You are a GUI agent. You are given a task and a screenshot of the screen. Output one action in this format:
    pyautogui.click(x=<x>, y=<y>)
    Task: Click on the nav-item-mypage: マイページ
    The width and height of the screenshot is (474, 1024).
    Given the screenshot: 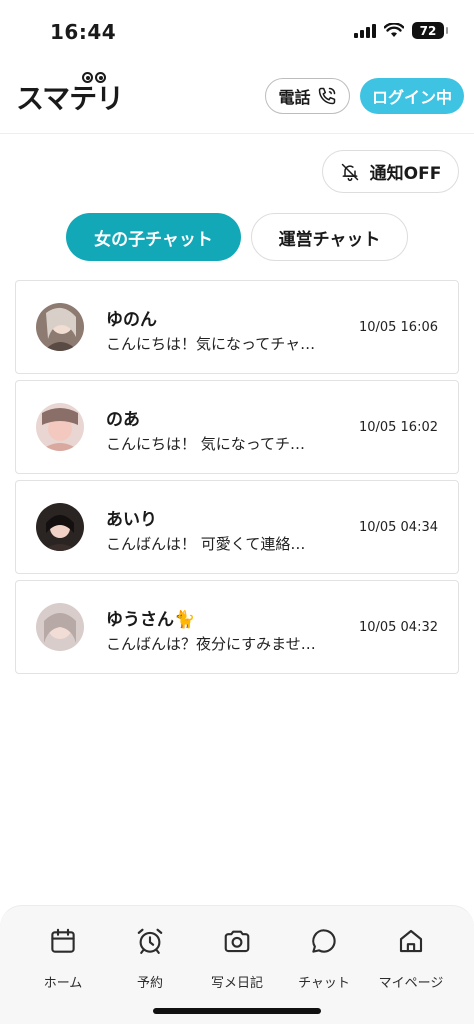 What is the action you would take?
    pyautogui.click(x=411, y=958)
    